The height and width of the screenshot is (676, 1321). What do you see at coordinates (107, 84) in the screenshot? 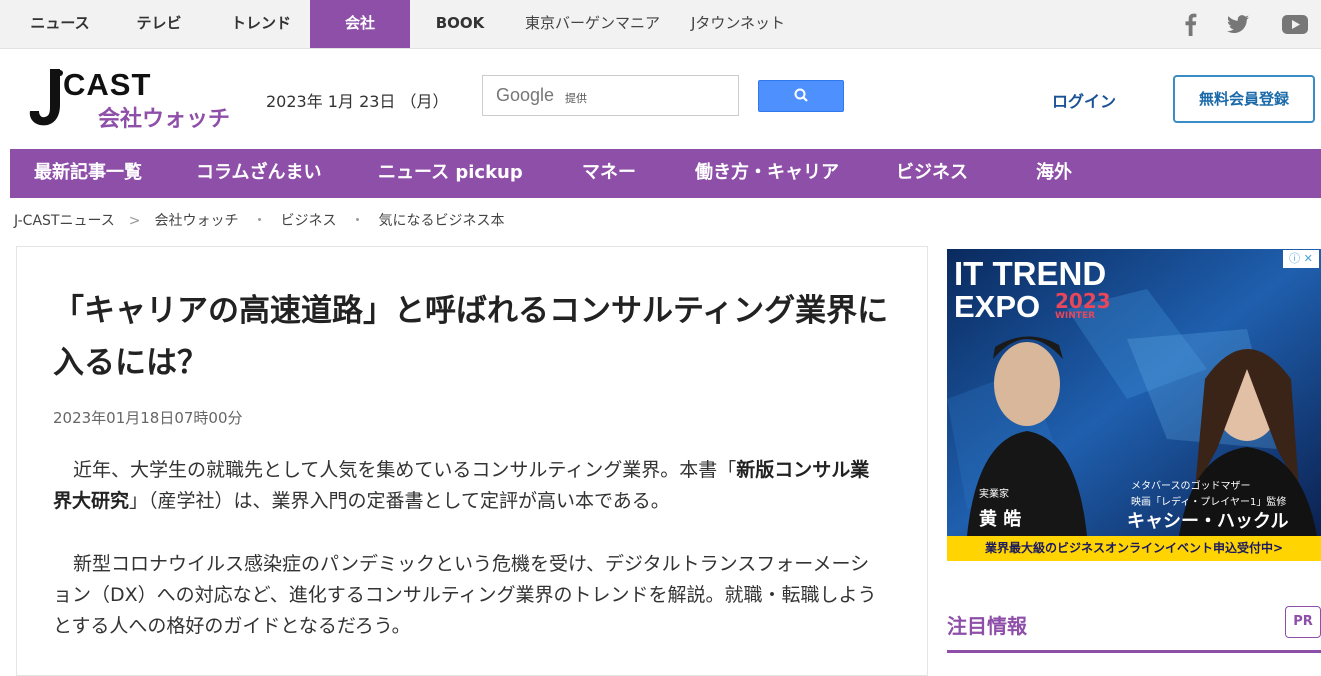
I see `logo-text: CAST` at bounding box center [107, 84].